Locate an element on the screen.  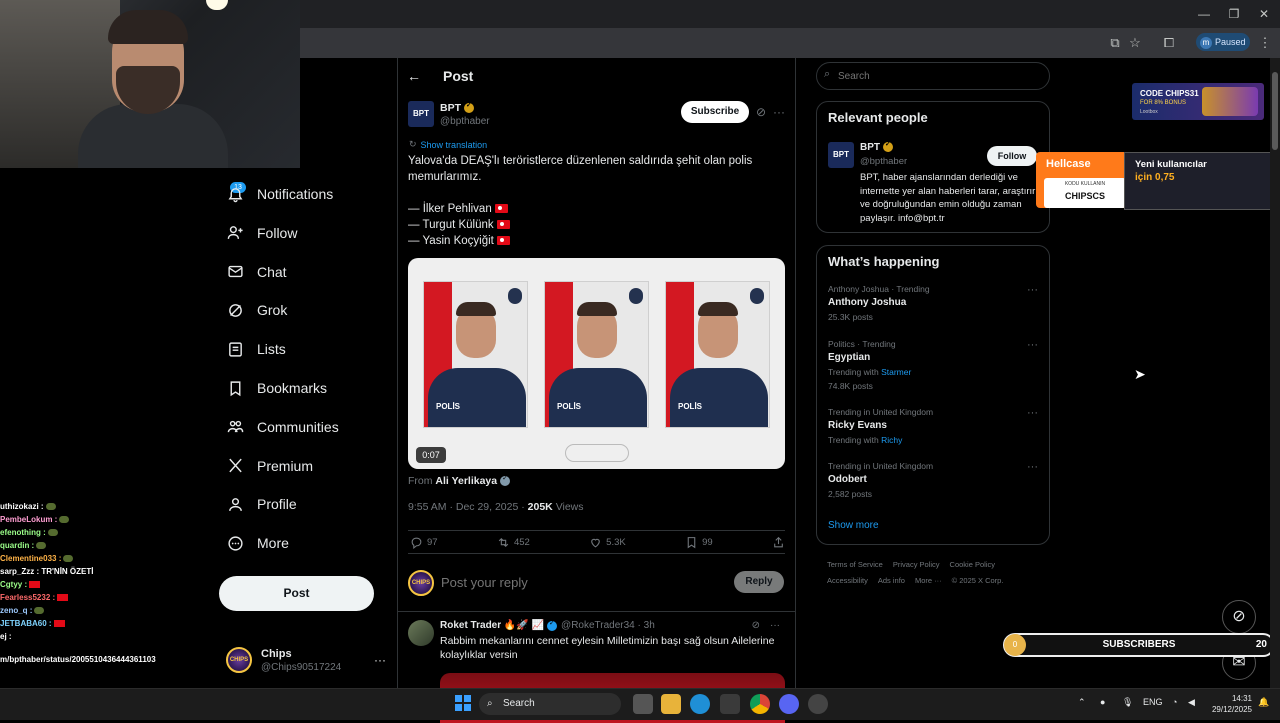
nav-item-communities: Communities is located at coordinates (307, 427).